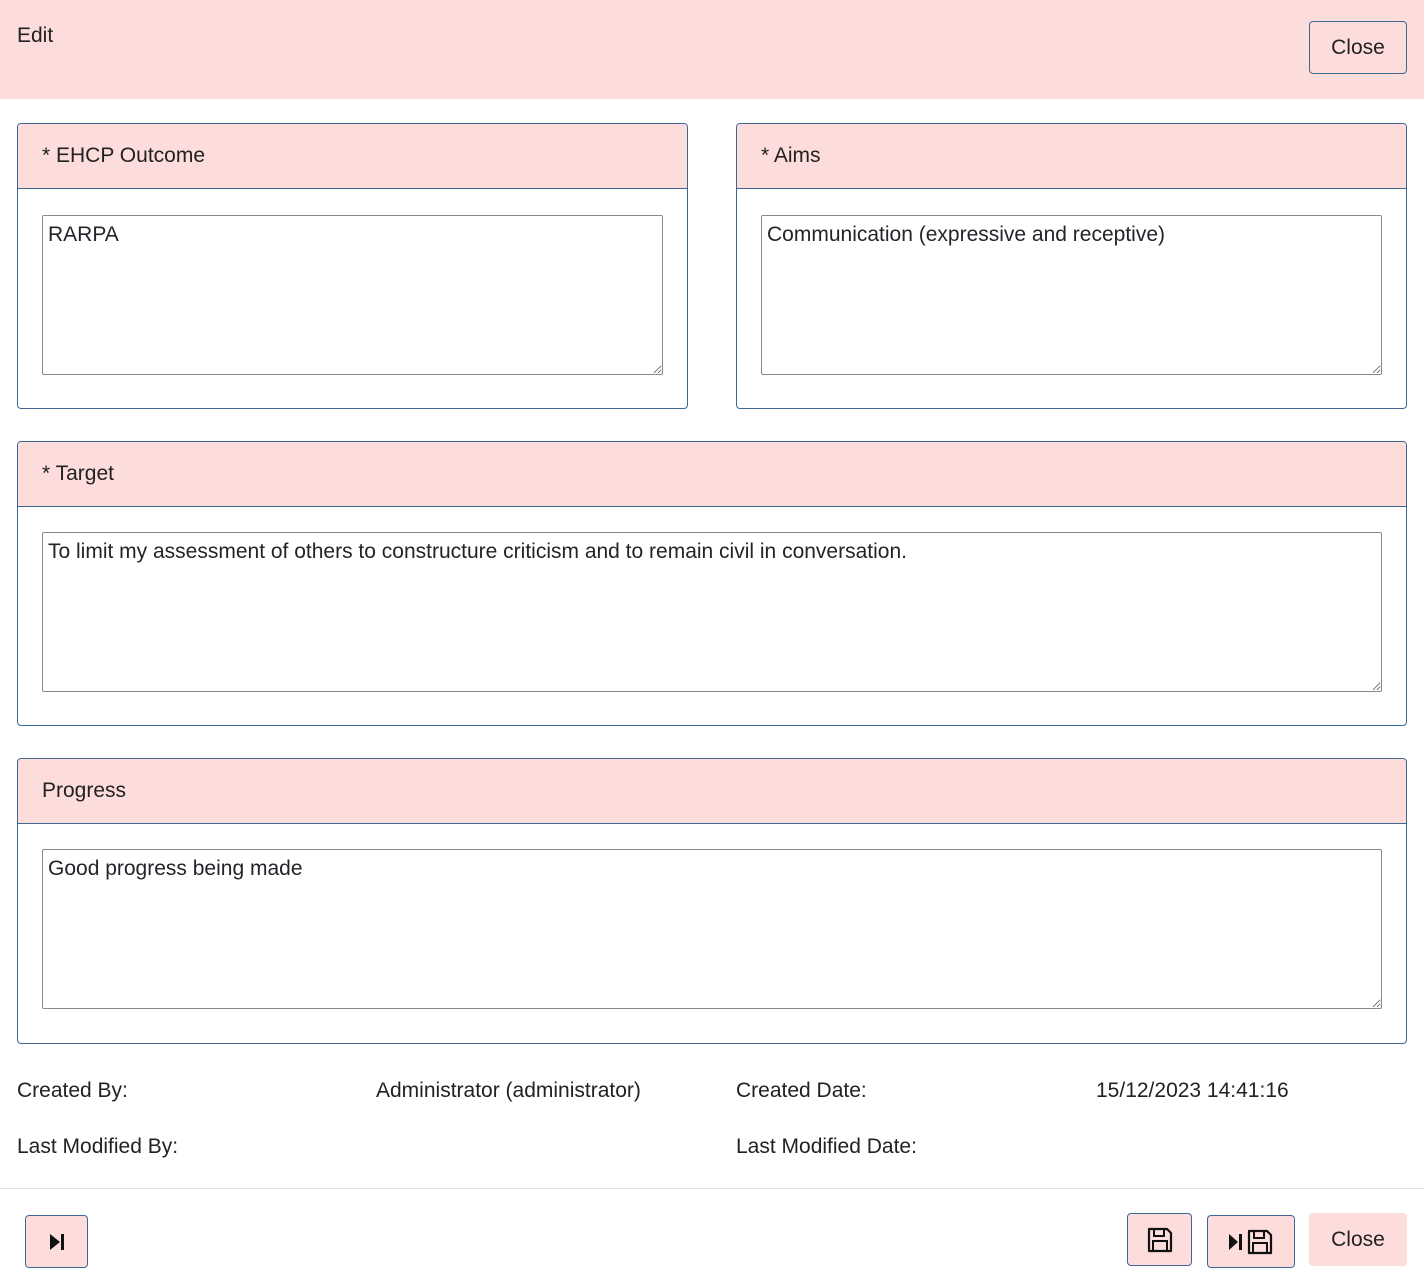  What do you see at coordinates (801, 1090) in the screenshot?
I see `created-date-label: Created Date:` at bounding box center [801, 1090].